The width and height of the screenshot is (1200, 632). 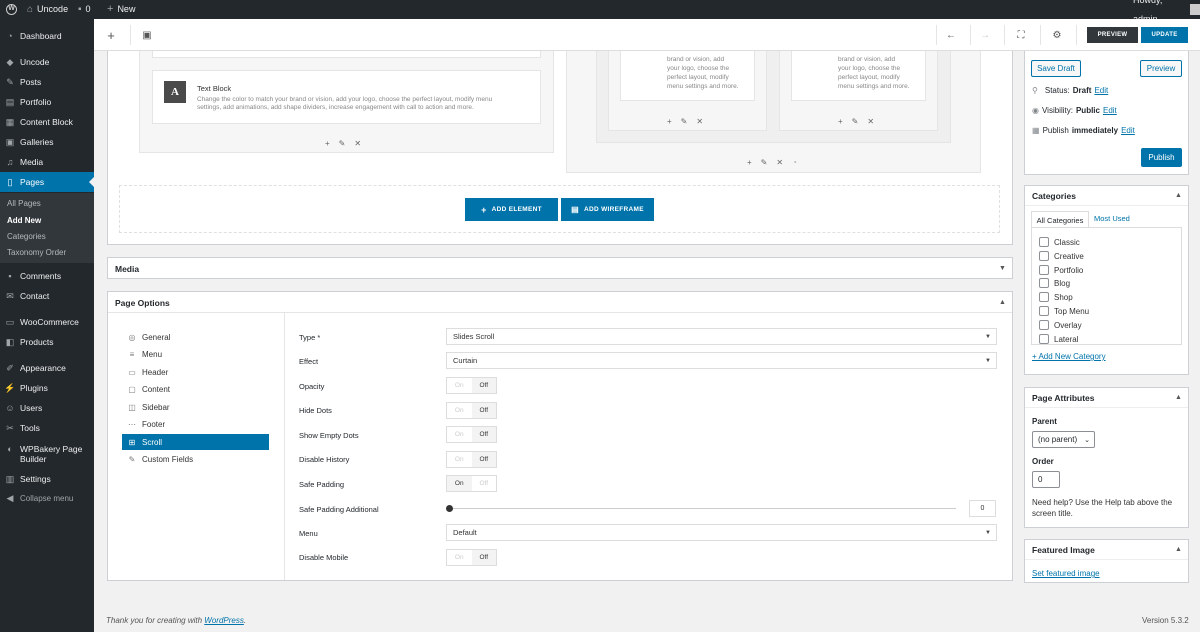 I want to click on sidebar-item-settings: ▥ Settings, so click(x=47, y=479).